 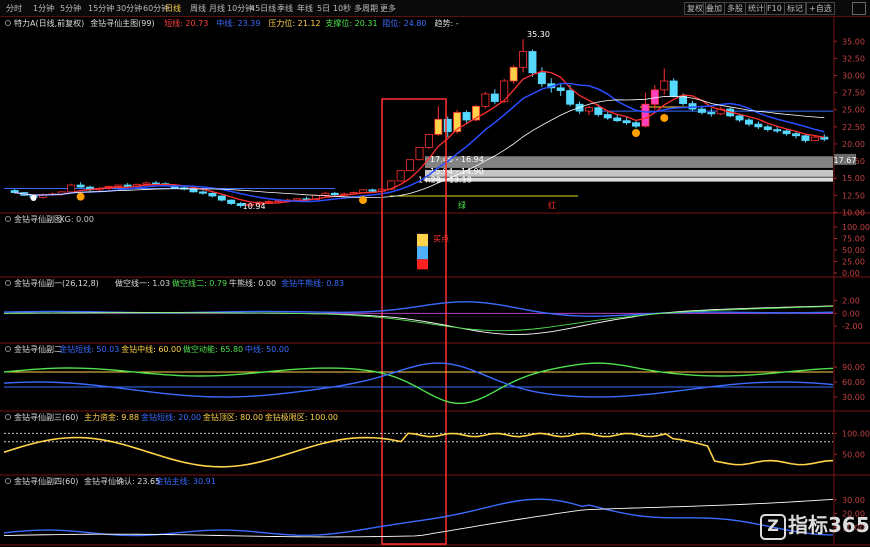 What do you see at coordinates (111, 417) in the screenshot?
I see `indicator-readout: 主力资金: 9.88` at bounding box center [111, 417].